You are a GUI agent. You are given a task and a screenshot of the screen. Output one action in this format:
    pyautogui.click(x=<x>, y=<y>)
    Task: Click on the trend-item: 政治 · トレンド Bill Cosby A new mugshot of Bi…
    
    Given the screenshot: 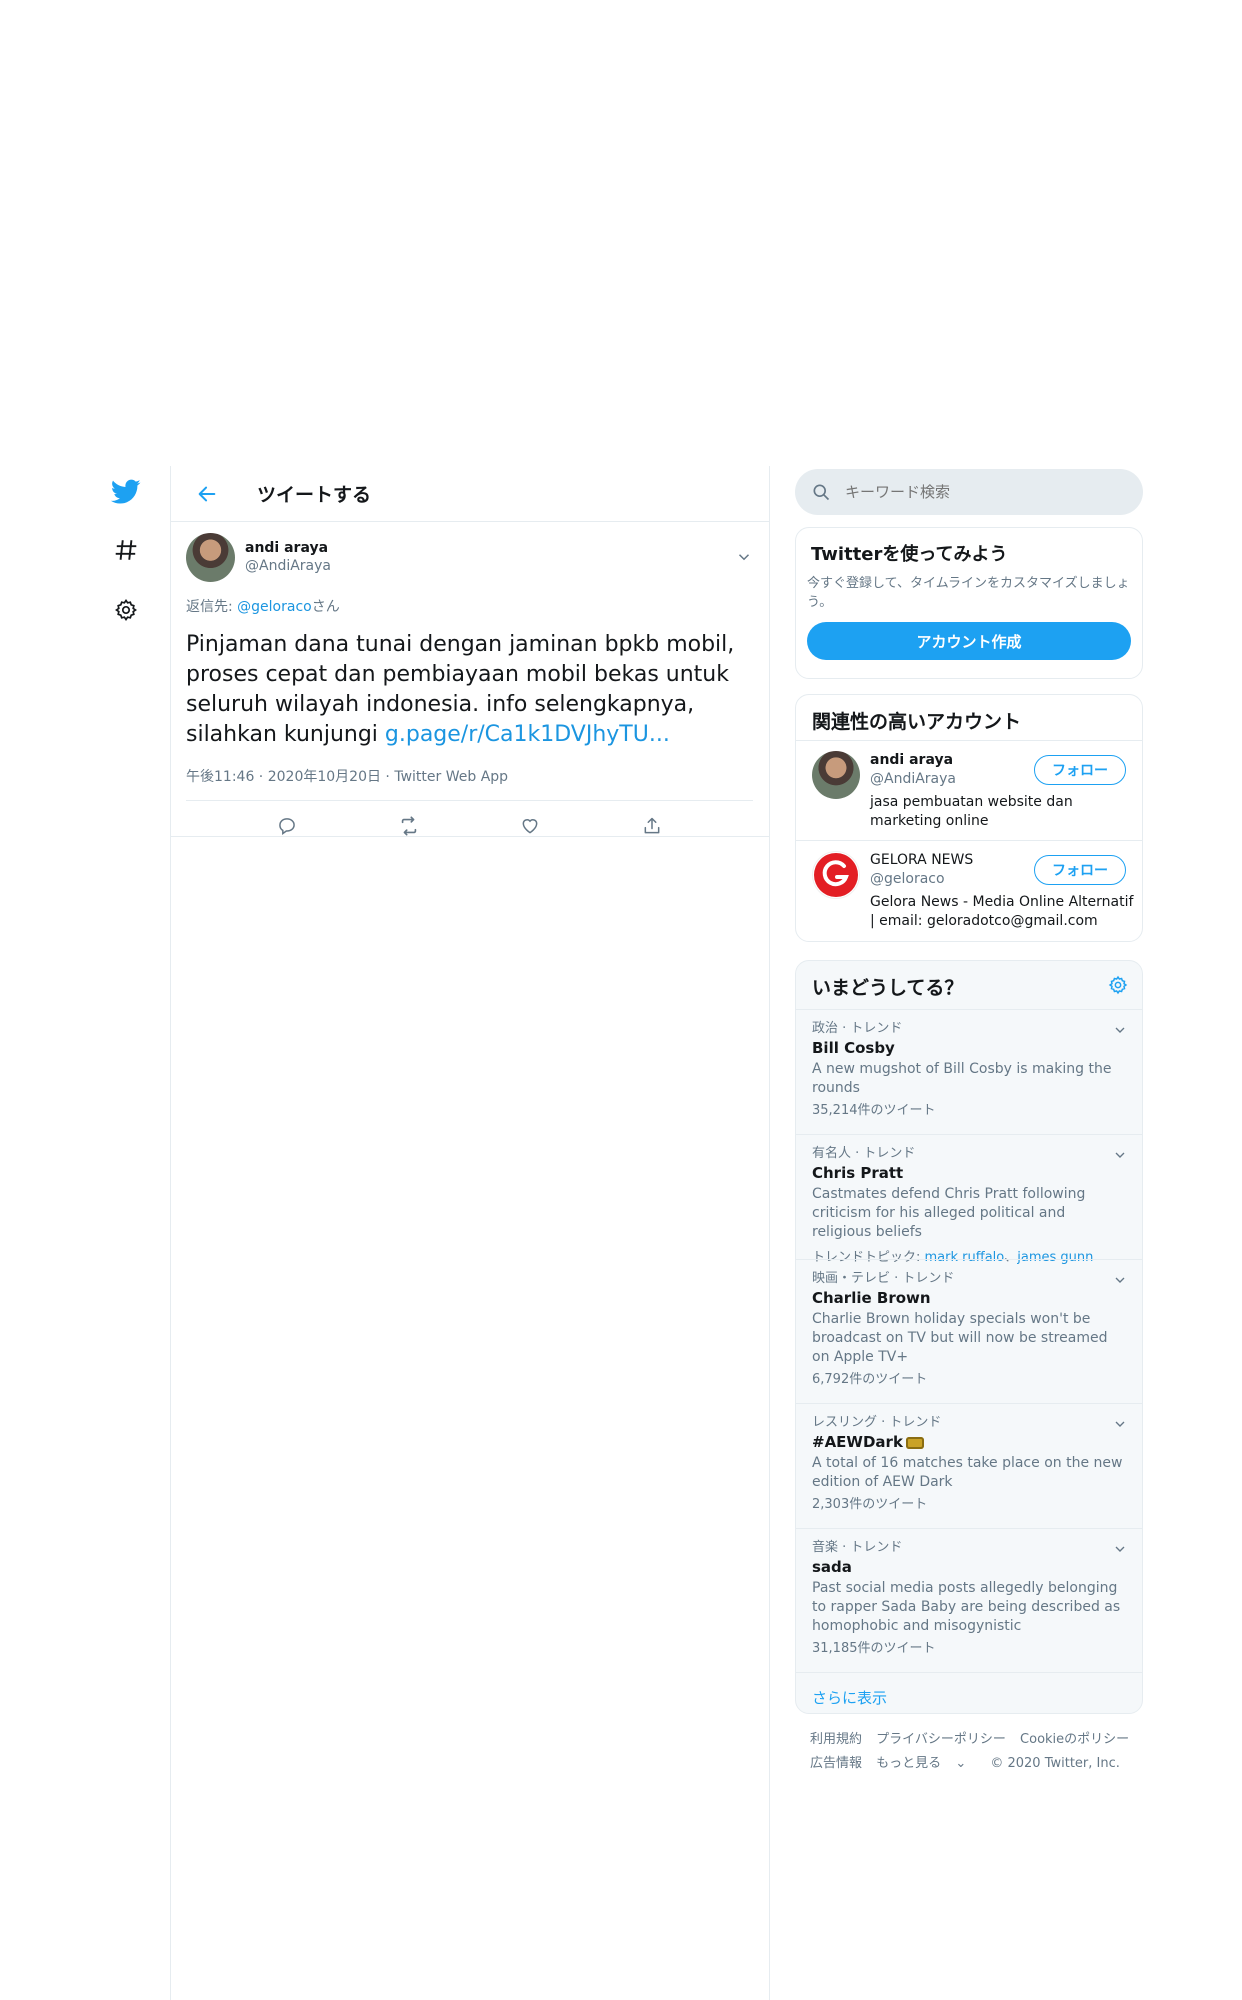 What is the action you would take?
    pyautogui.click(x=969, y=1071)
    